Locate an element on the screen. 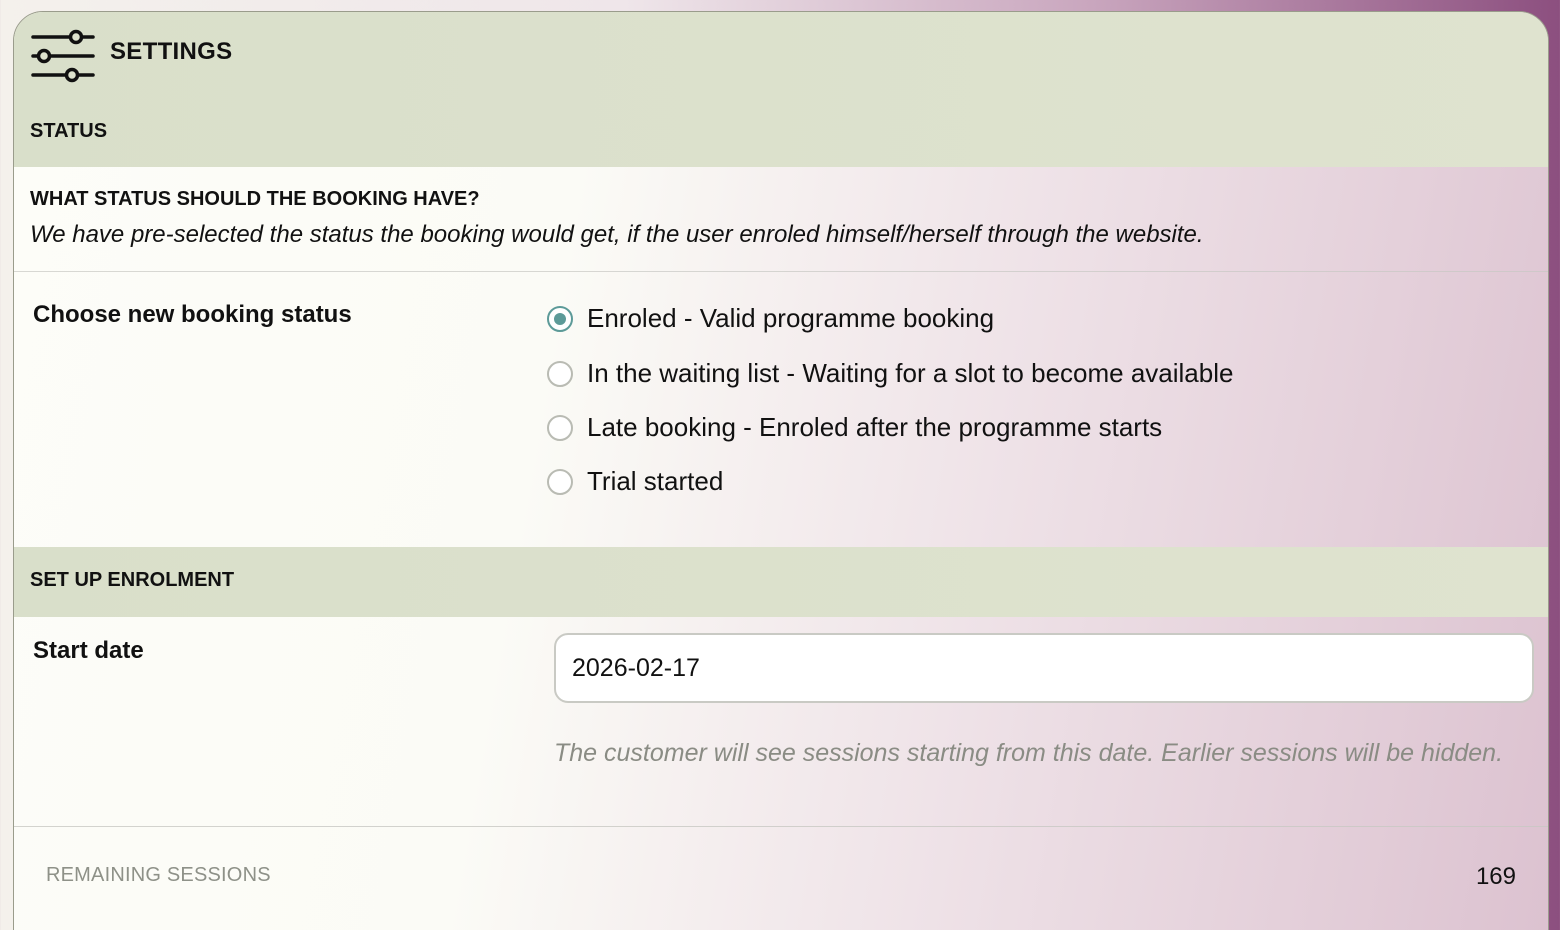 This screenshot has width=1560, height=930. start-date-label: Start date is located at coordinates (88, 650).